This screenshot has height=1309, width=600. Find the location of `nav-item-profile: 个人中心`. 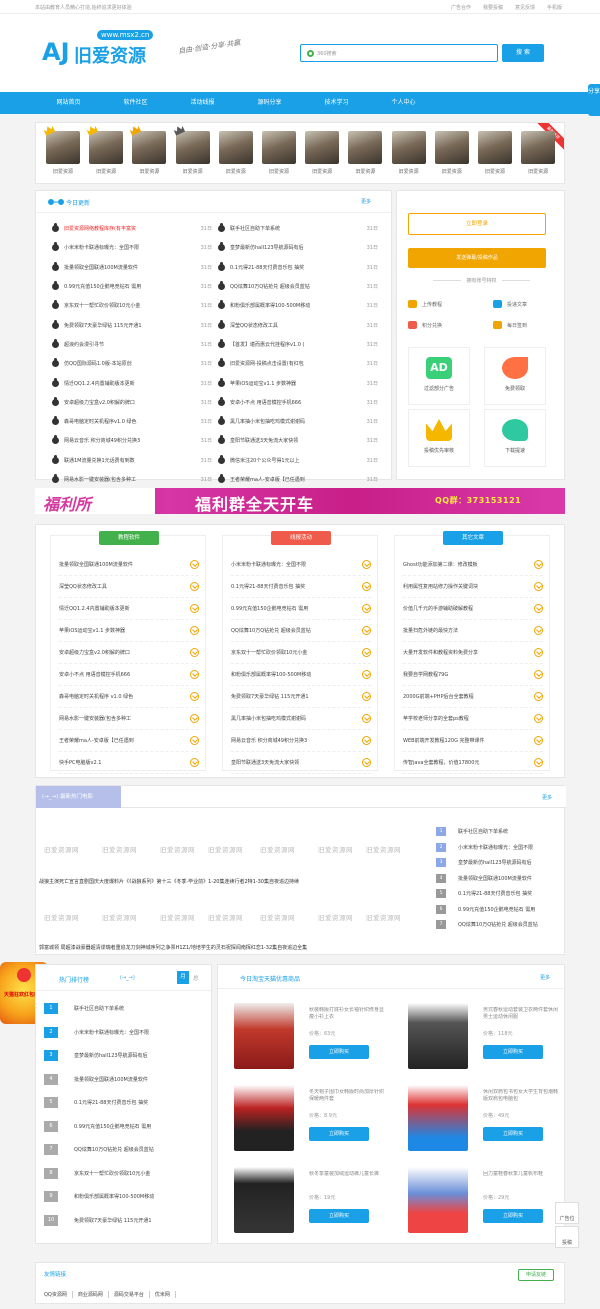

nav-item-profile: 个人中心 is located at coordinates (403, 103).